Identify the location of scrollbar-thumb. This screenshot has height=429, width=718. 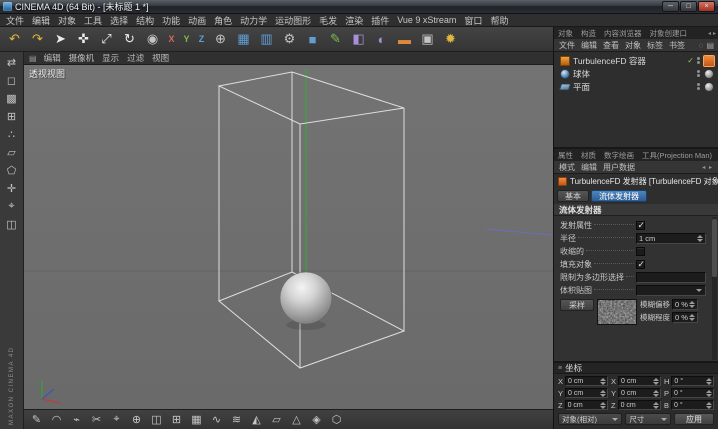
(714, 248).